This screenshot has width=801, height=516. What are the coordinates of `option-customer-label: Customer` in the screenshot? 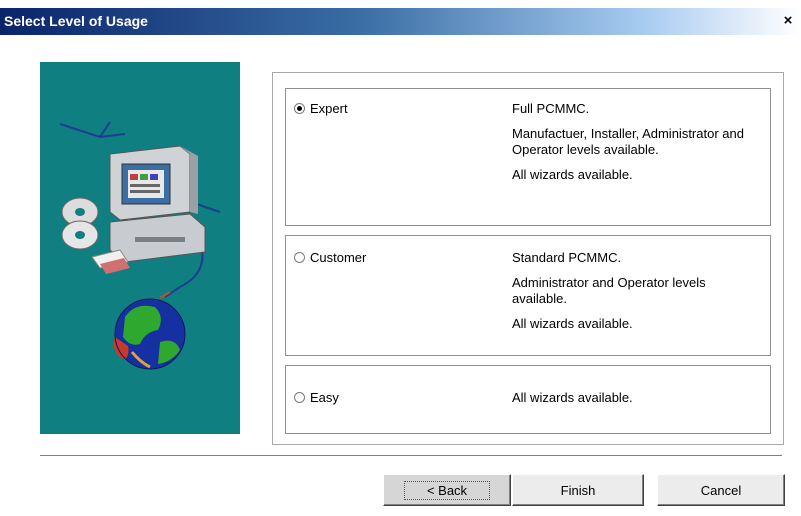 It's located at (338, 257).